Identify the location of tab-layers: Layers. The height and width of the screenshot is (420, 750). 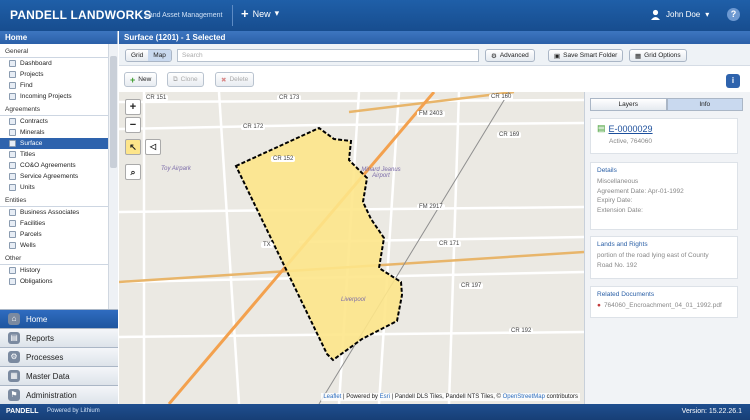
(628, 104).